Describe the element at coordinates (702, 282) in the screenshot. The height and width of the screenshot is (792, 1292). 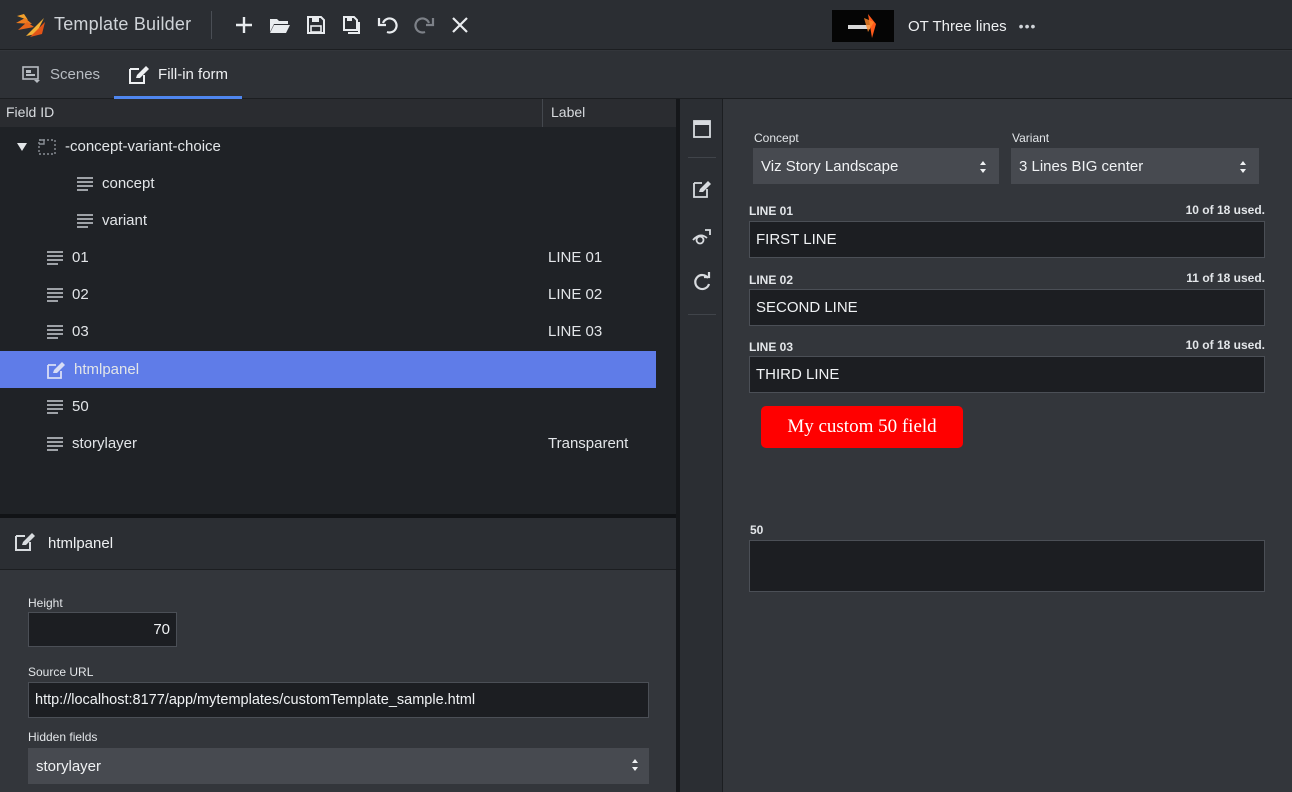
I see `refresh-icon` at that location.